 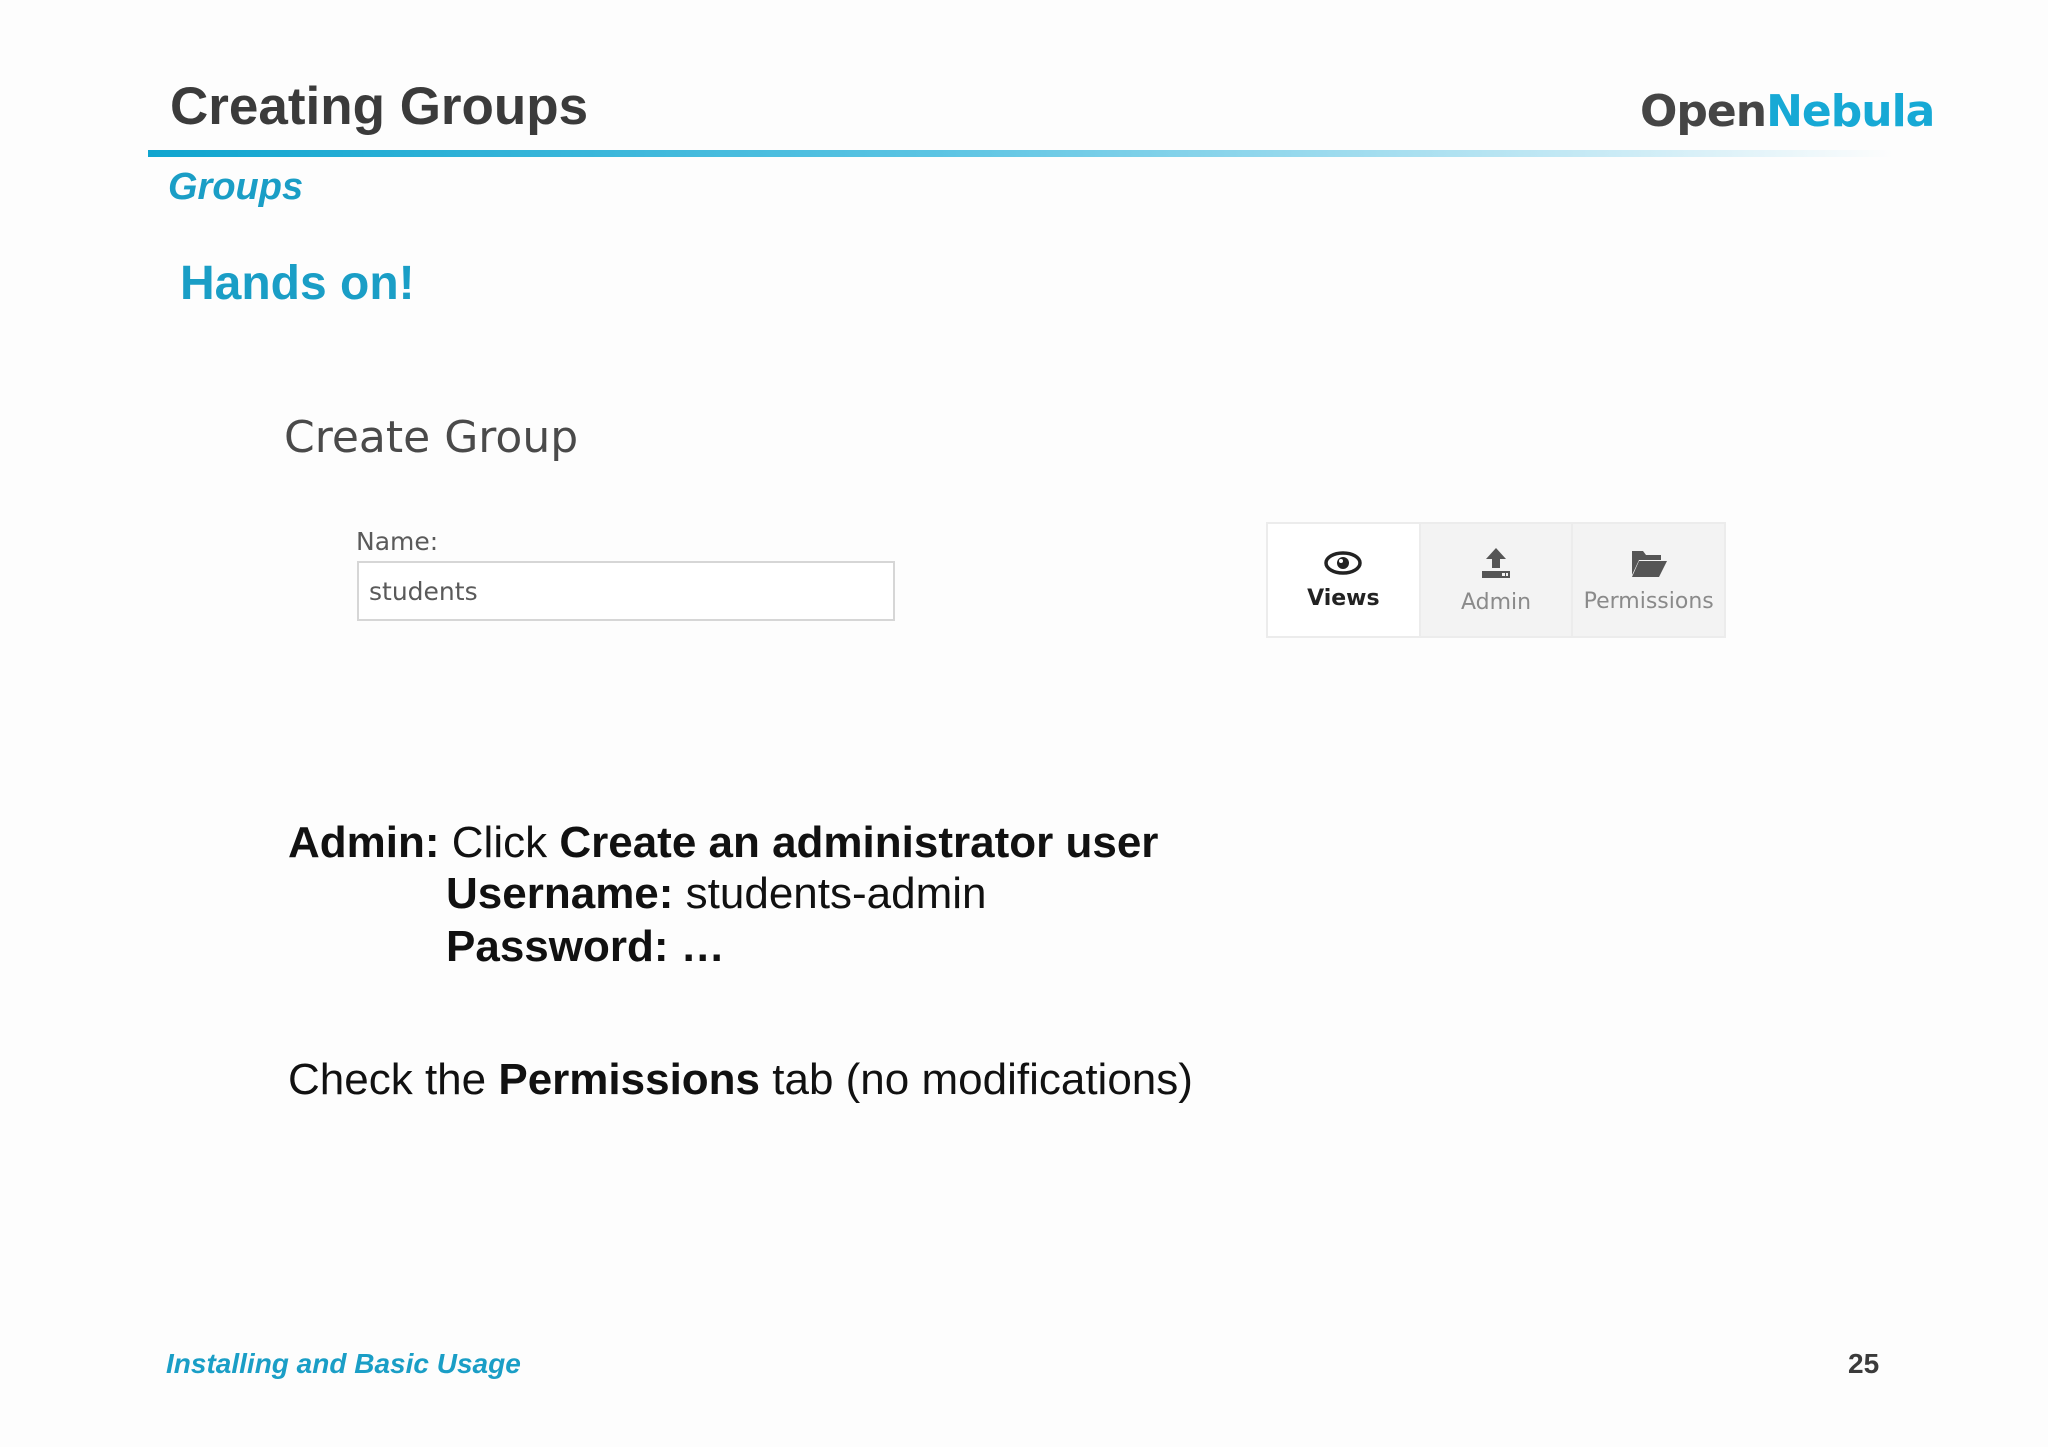 What do you see at coordinates (364, 842) in the screenshot?
I see `admin-label: Admin:` at bounding box center [364, 842].